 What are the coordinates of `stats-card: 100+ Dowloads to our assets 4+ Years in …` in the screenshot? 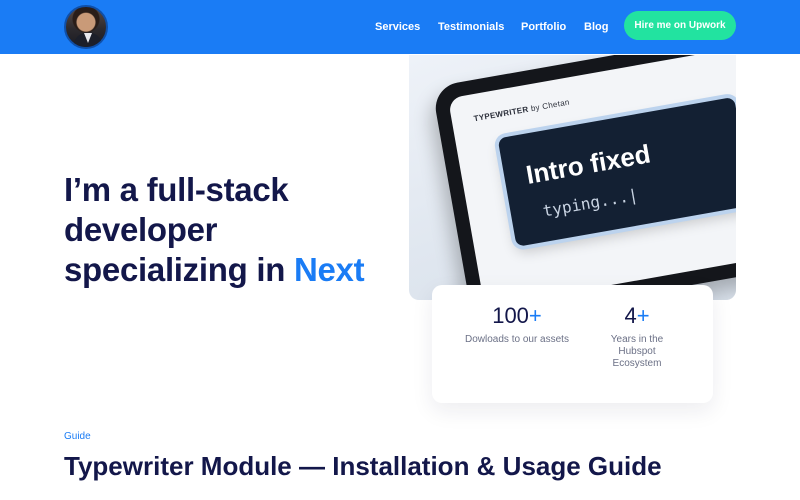 It's located at (572, 344).